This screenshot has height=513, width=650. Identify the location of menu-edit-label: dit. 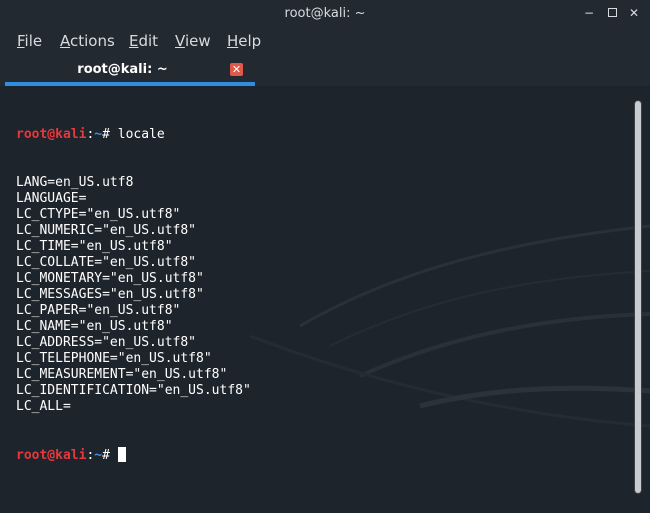
(148, 41).